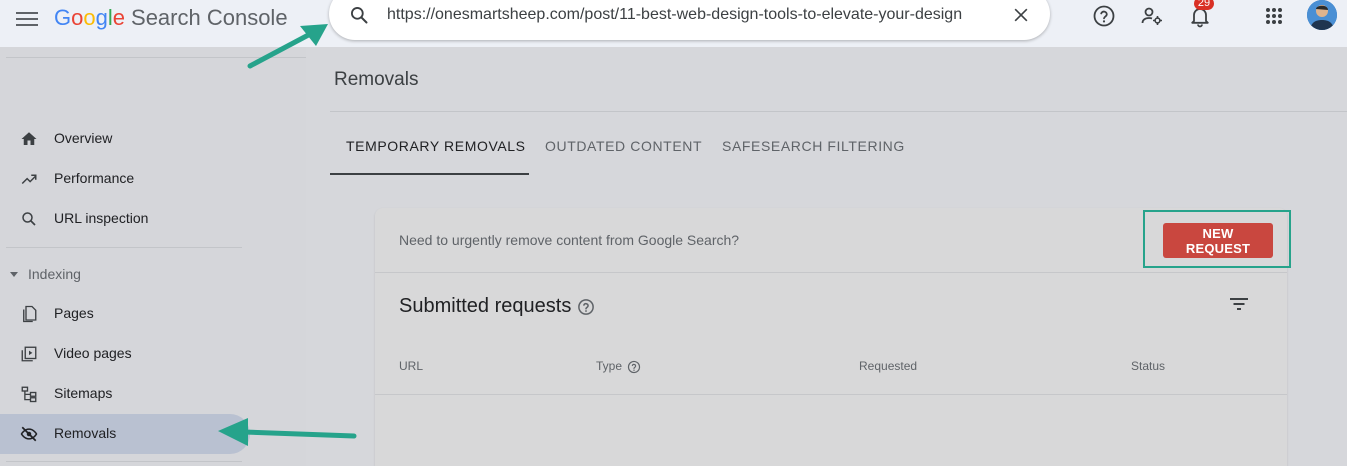  Describe the element at coordinates (29, 354) in the screenshot. I see `video-icon` at that location.